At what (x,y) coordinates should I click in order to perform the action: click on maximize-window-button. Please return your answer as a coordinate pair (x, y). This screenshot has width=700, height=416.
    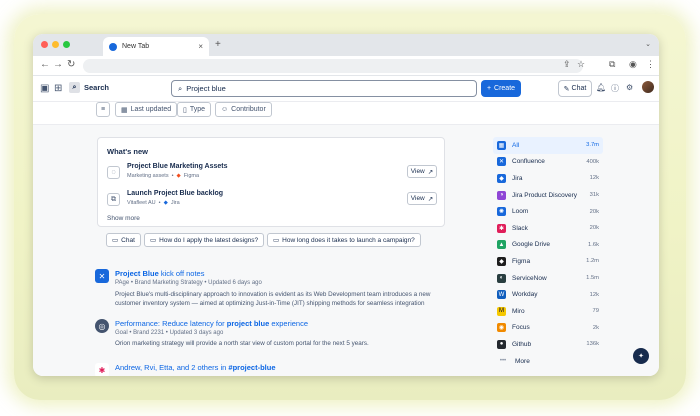
    Looking at the image, I should click on (66, 44).